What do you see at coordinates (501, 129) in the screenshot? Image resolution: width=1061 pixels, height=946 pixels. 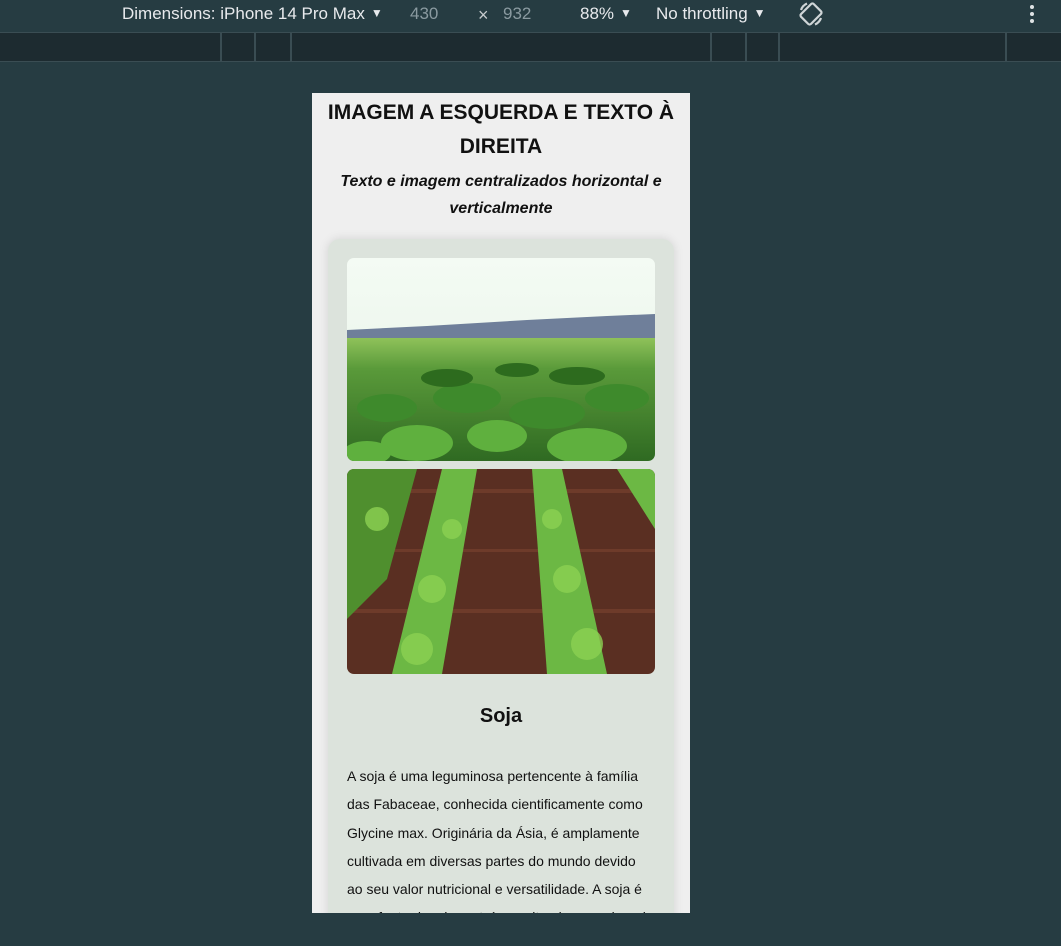 I see `page-title: IMAGEM A ESQUERDA E TEXTO À DIREITA` at bounding box center [501, 129].